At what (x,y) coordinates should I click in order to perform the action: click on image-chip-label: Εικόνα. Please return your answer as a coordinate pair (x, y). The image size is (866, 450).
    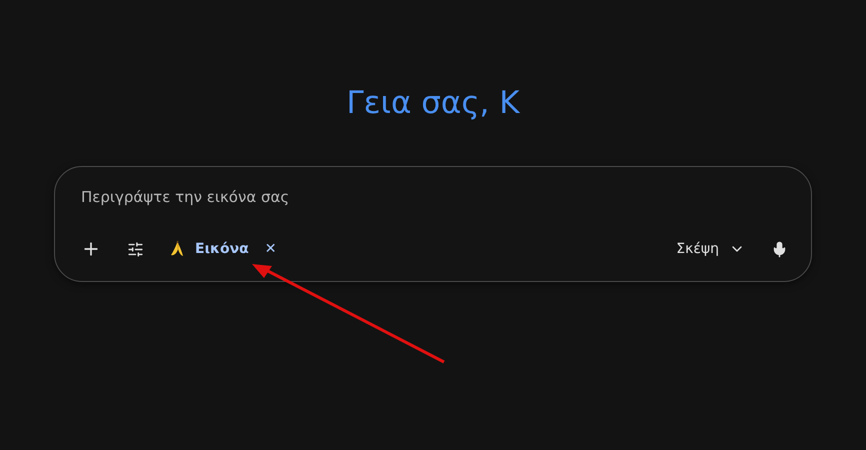
    Looking at the image, I should click on (222, 249).